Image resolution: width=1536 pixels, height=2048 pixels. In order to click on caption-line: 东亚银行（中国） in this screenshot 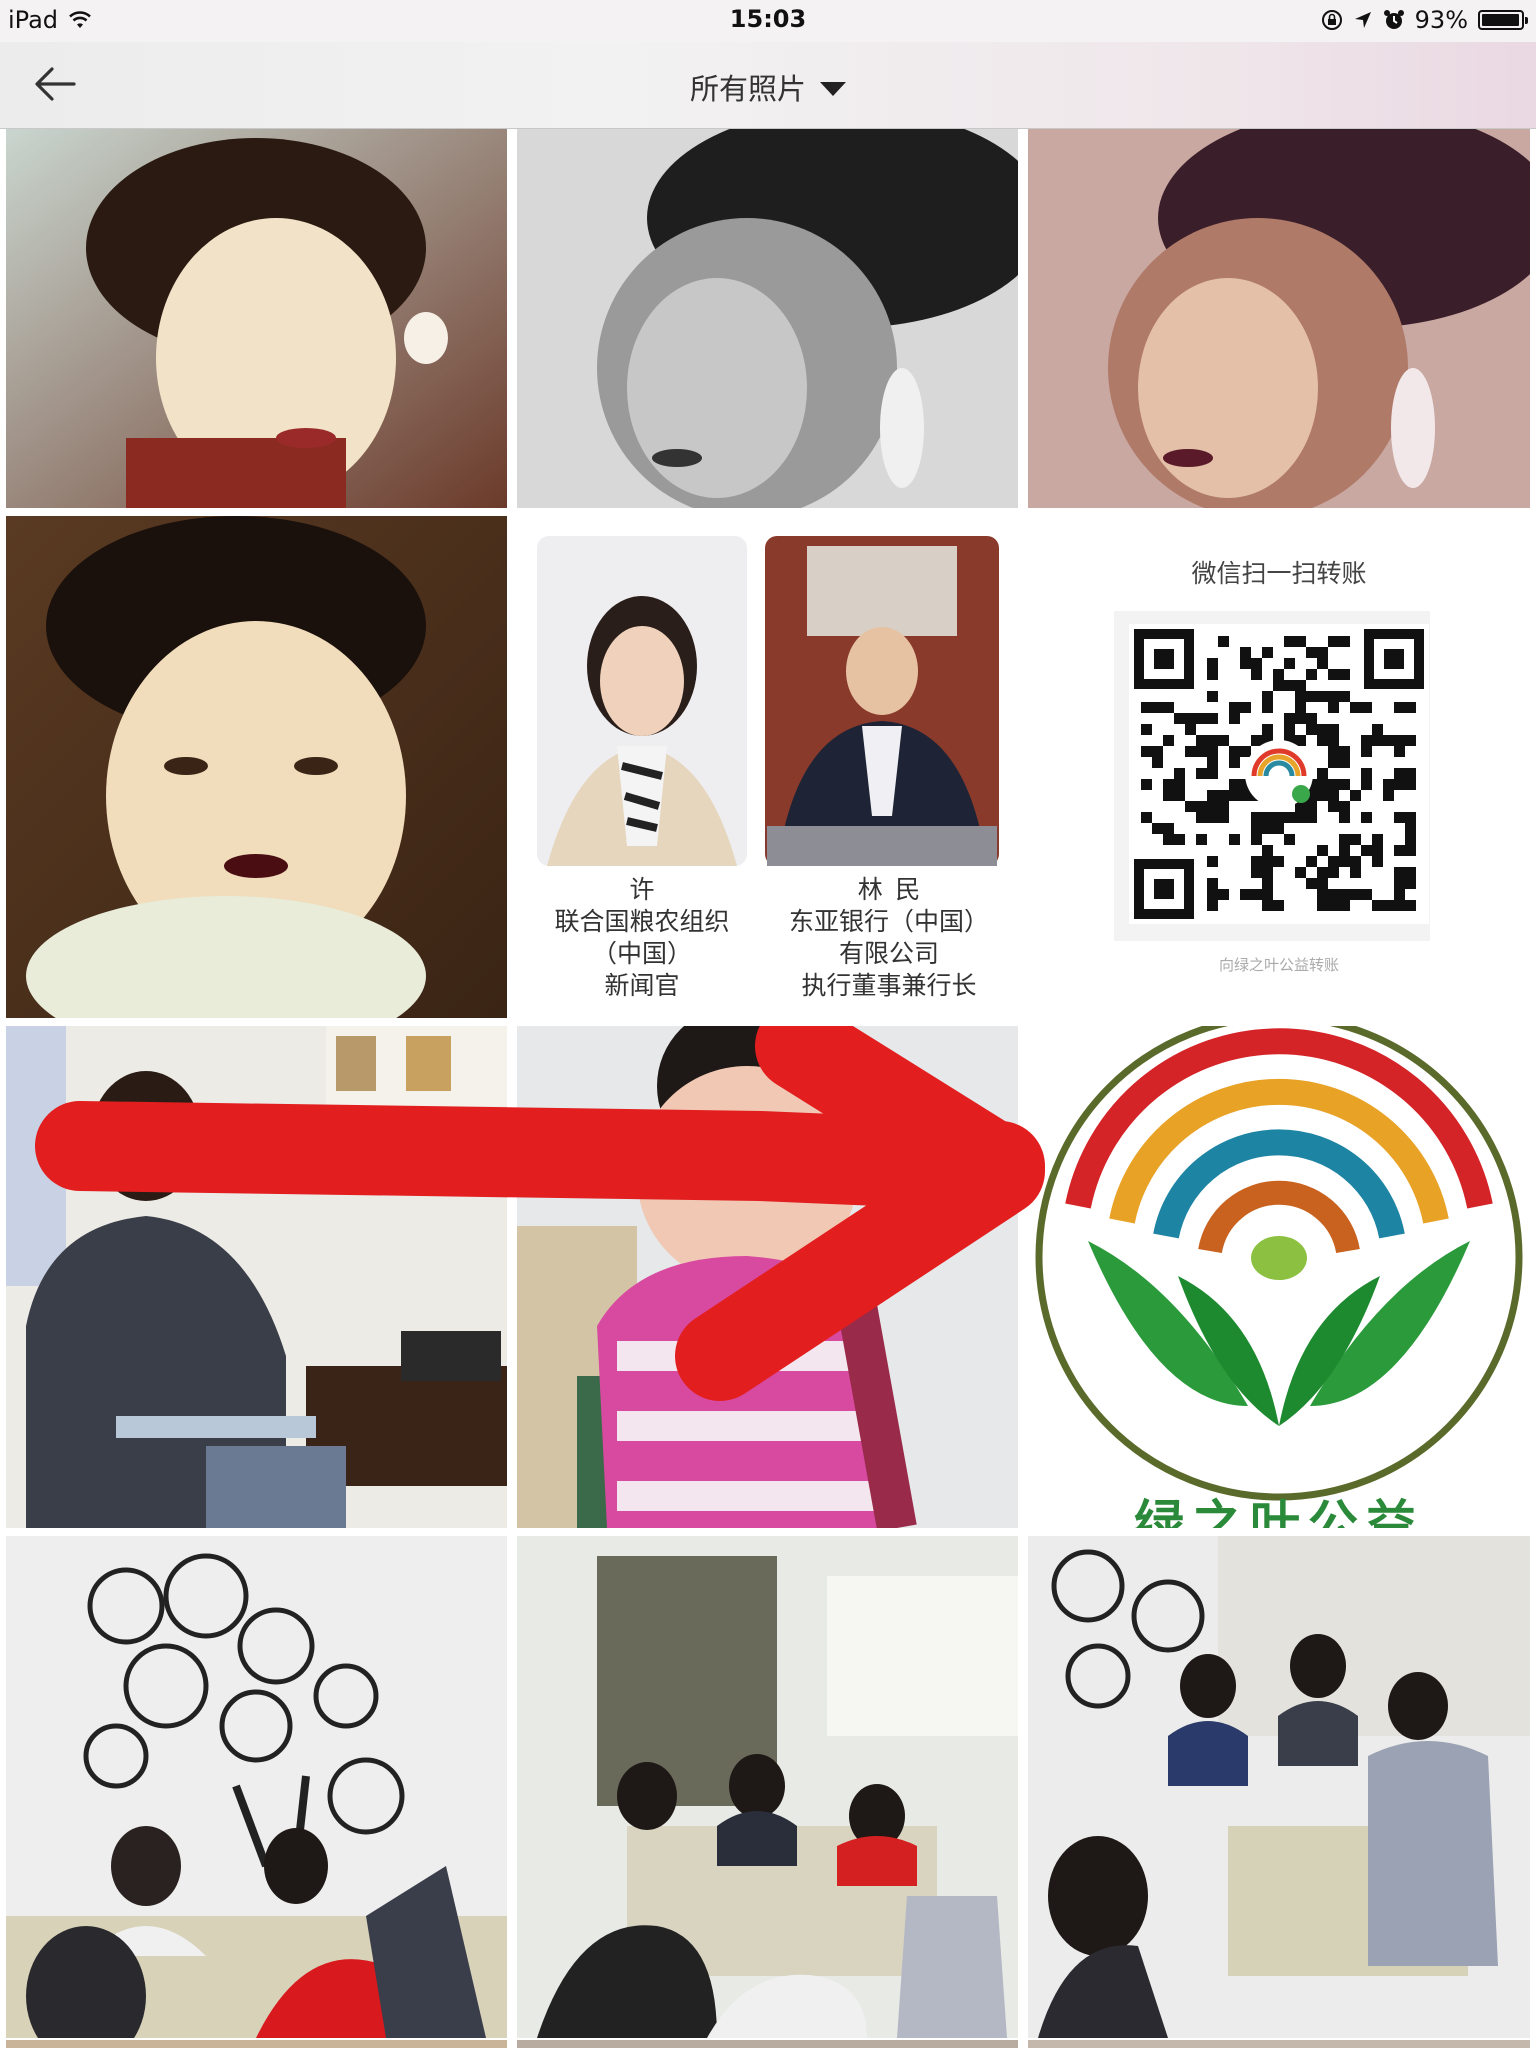, I will do `click(888, 921)`.